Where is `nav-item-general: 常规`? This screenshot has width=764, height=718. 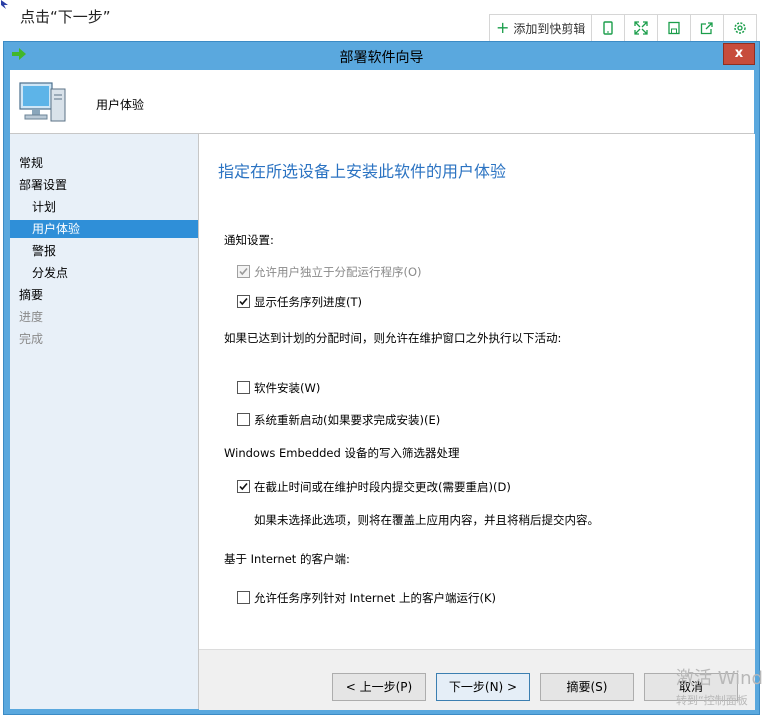 nav-item-general: 常规 is located at coordinates (31, 163).